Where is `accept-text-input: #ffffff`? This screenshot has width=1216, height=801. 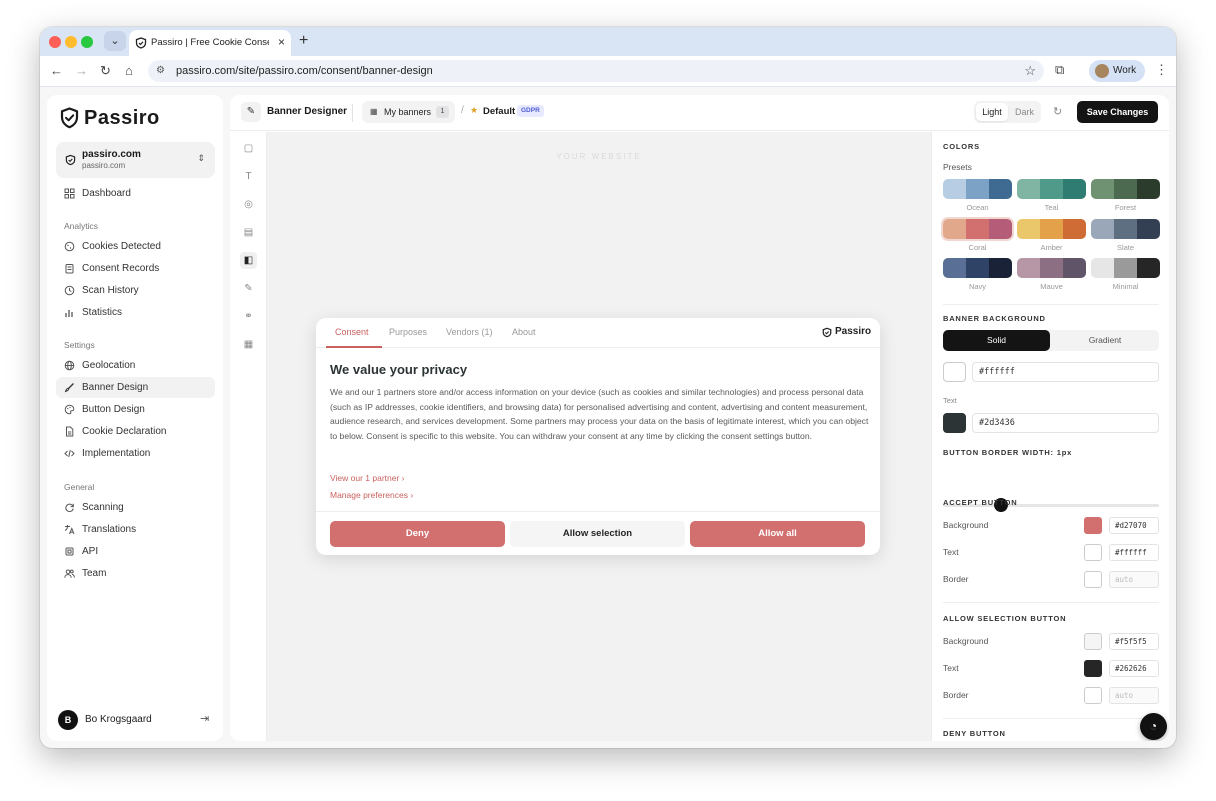 accept-text-input: #ffffff is located at coordinates (1134, 552).